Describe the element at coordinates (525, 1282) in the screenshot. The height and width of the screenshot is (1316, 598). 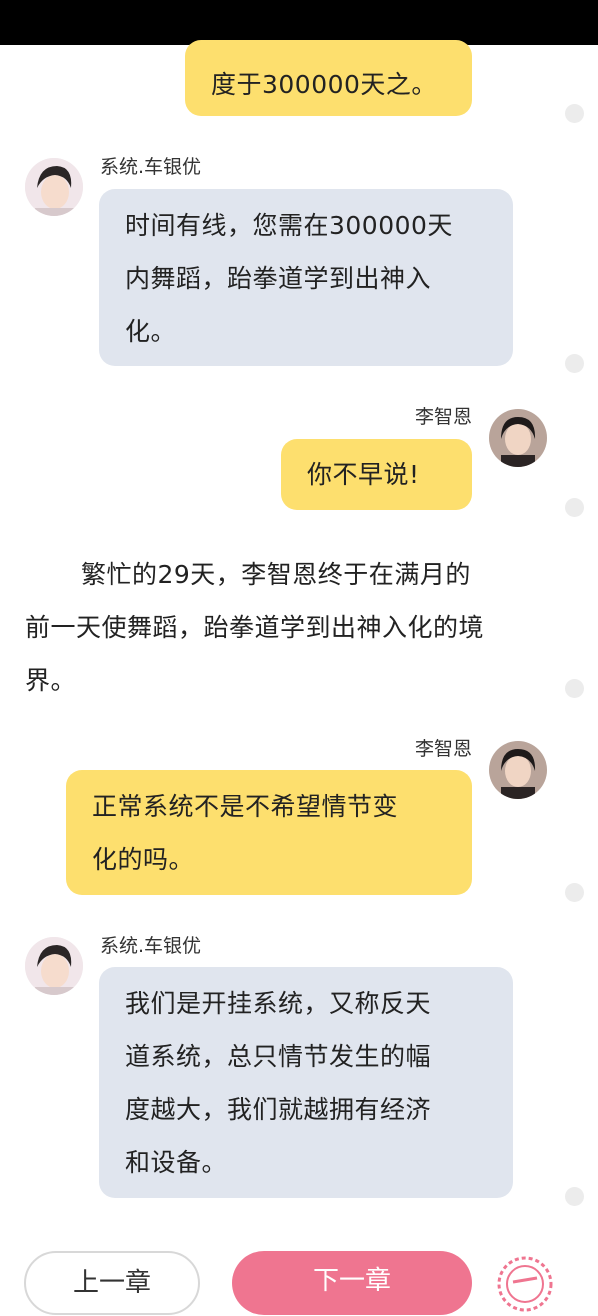
I see `sign-in-stamp-icon` at that location.